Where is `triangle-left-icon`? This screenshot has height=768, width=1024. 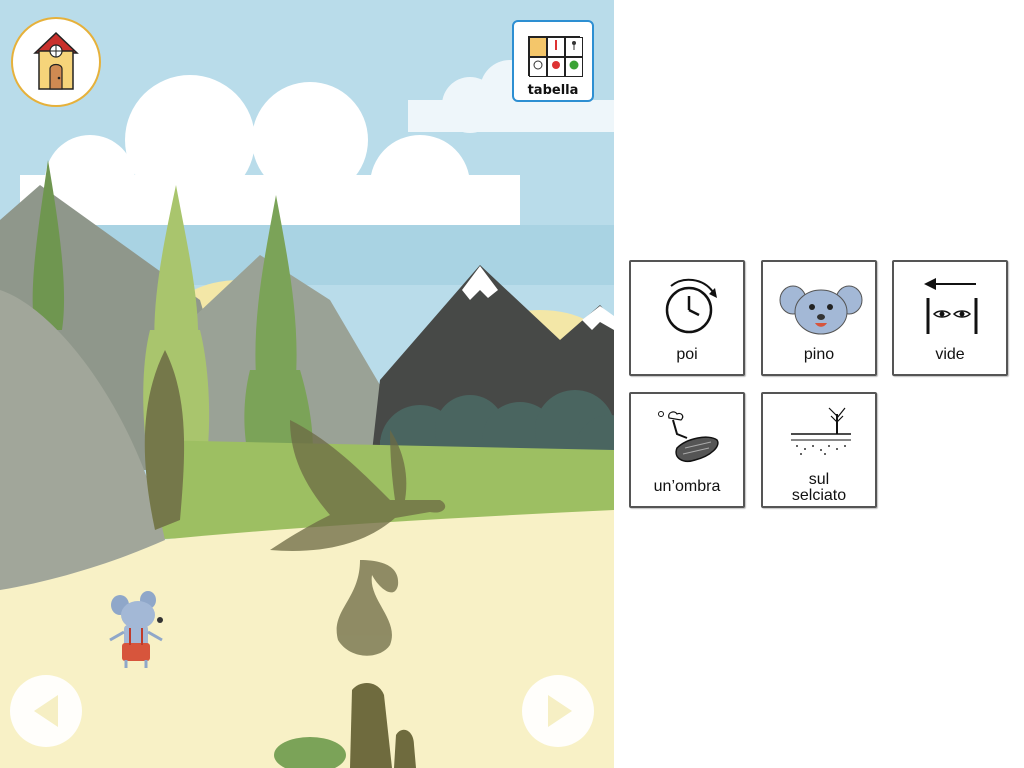
triangle-left-icon is located at coordinates (46, 711).